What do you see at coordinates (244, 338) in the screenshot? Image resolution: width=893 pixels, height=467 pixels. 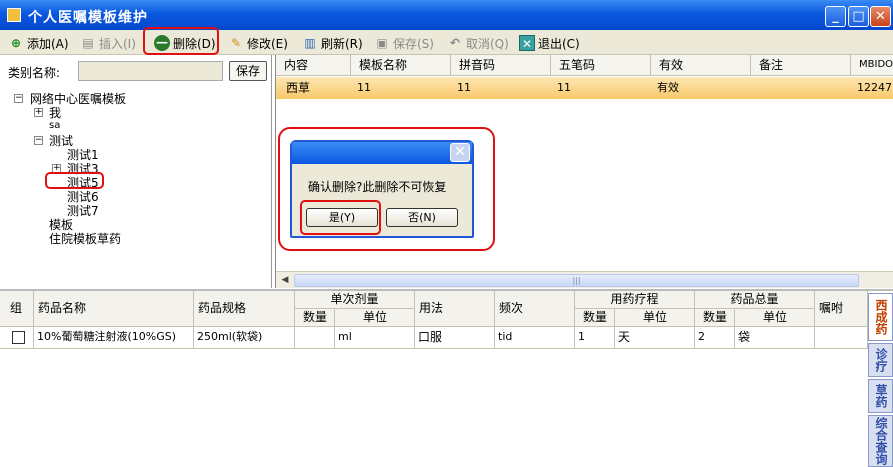 I see `row-spec: 250ml(软袋)` at bounding box center [244, 338].